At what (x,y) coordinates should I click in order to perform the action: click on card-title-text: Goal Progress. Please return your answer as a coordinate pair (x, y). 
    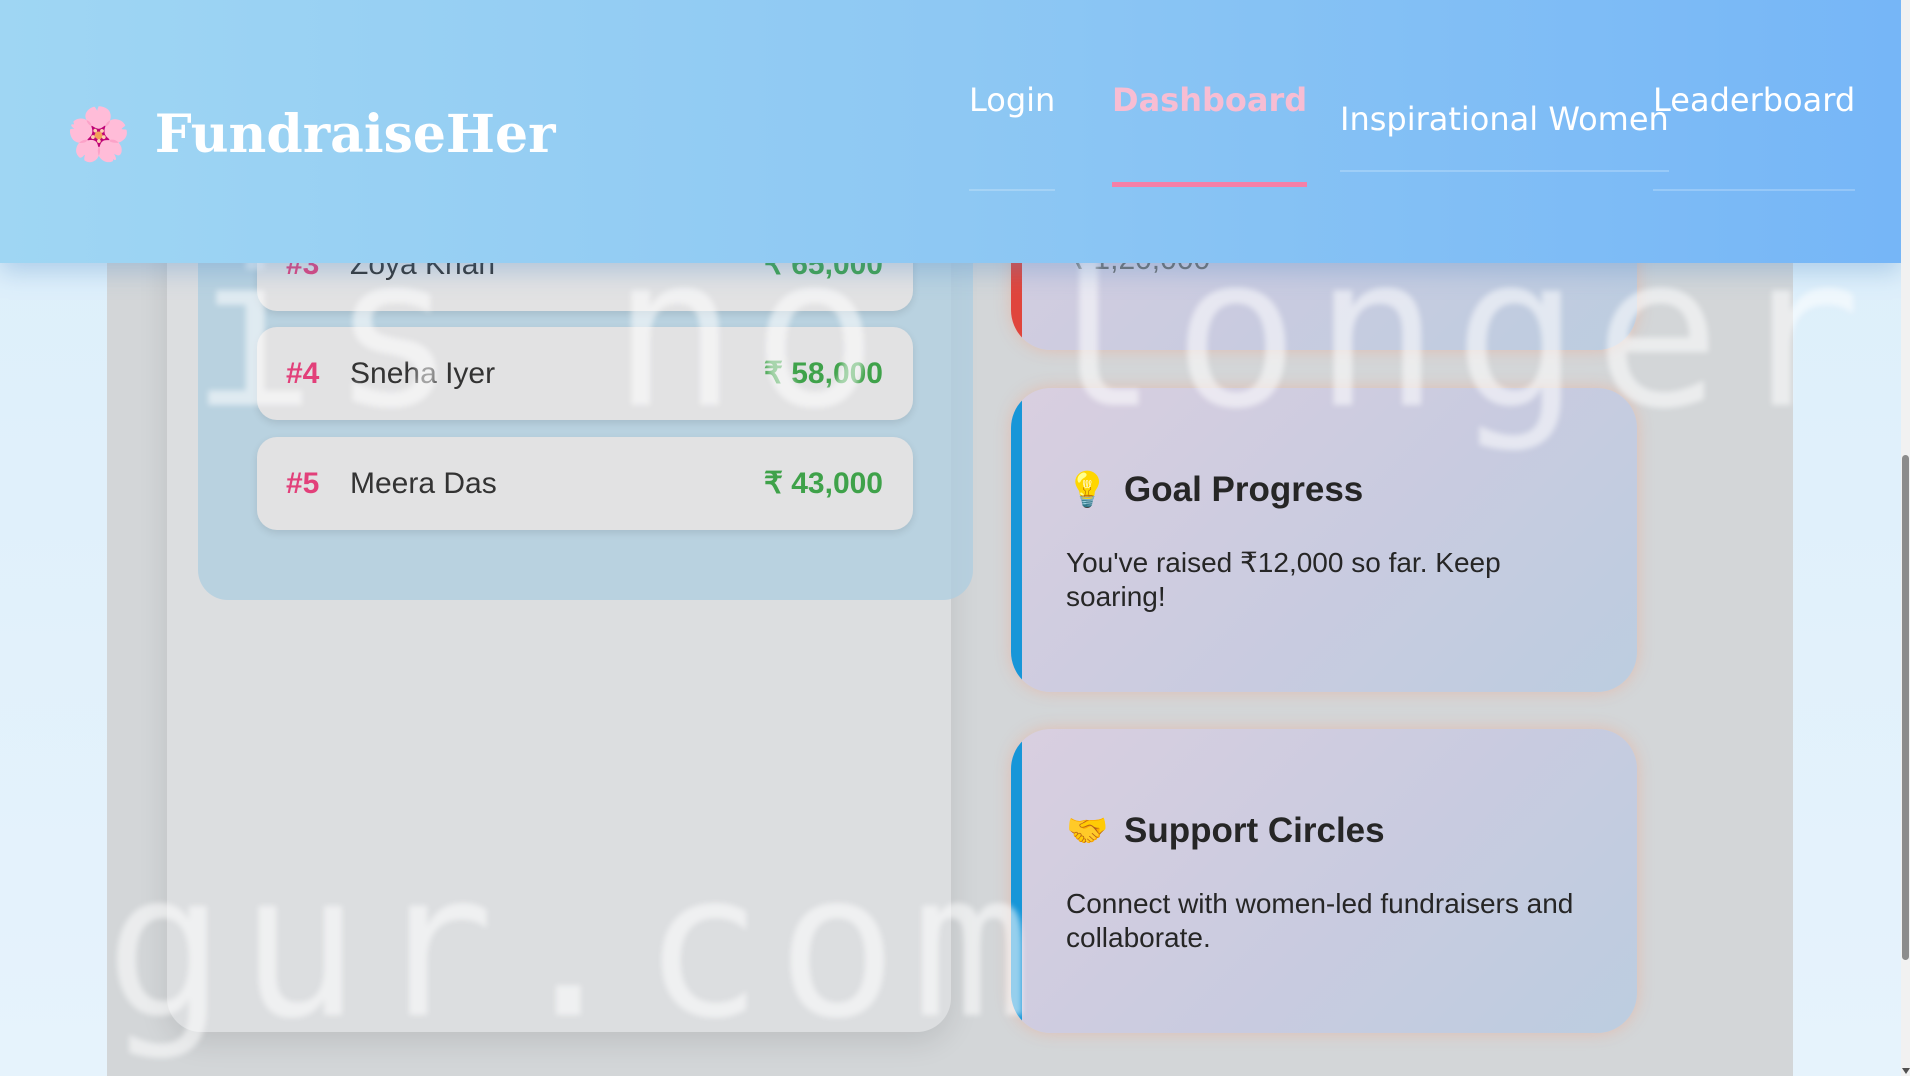
    Looking at the image, I should click on (1244, 489).